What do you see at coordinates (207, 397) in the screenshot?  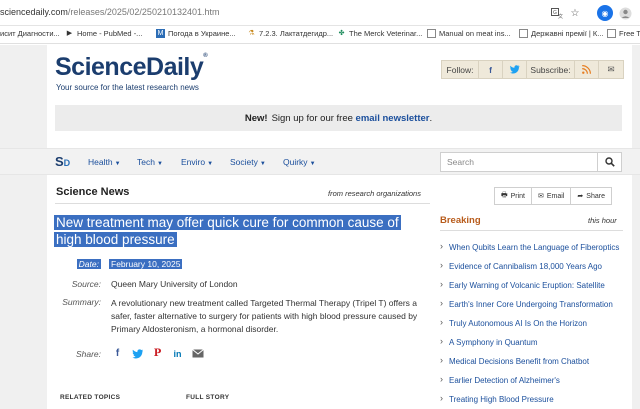 I see `full-story-tab: FULL STORY` at bounding box center [207, 397].